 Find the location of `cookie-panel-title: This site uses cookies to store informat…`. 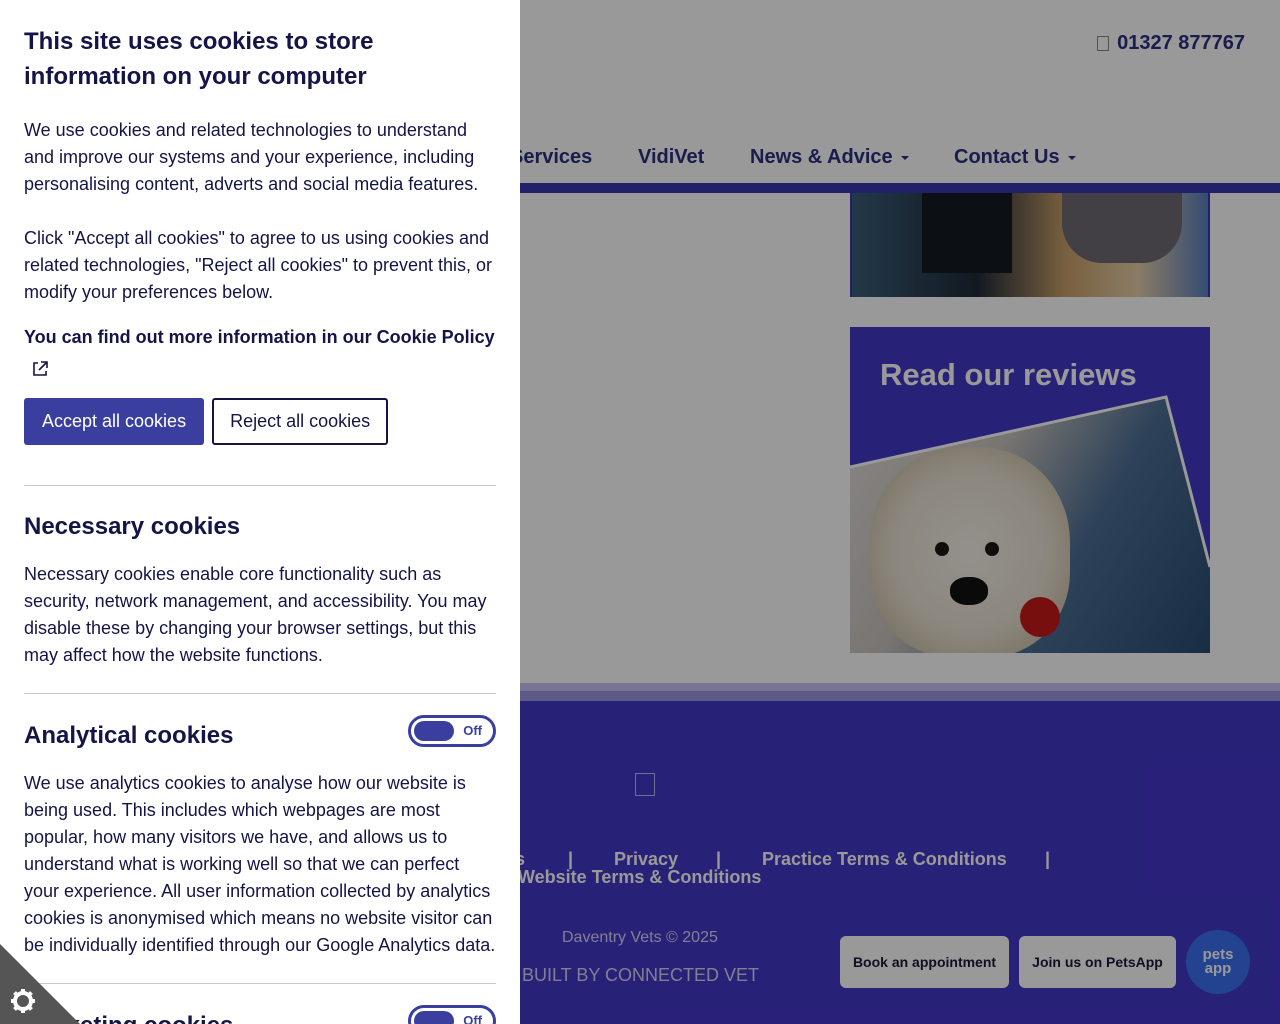

cookie-panel-title: This site uses cookies to store informat… is located at coordinates (199, 59).